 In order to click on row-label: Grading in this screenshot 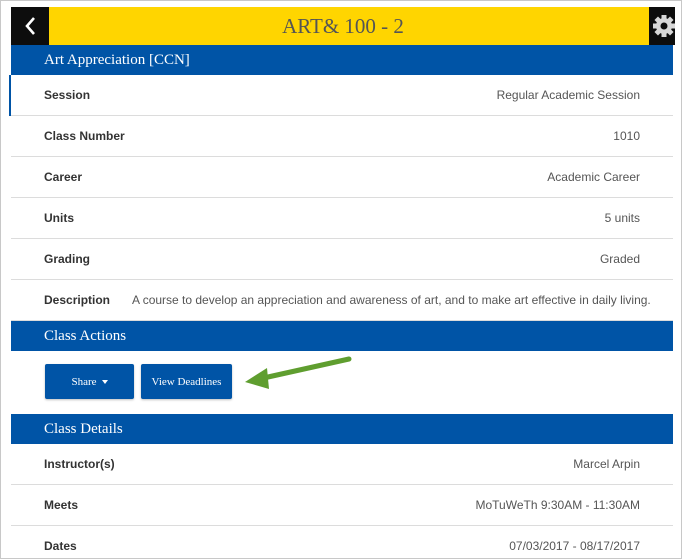, I will do `click(67, 259)`.